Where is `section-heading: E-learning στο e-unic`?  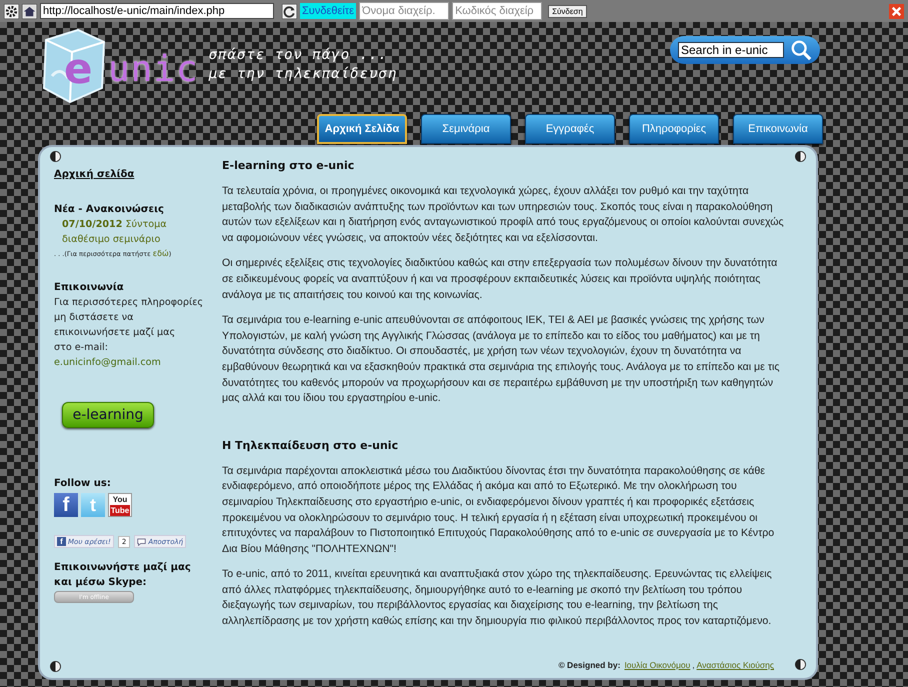 section-heading: E-learning στο e-unic is located at coordinates (289, 165).